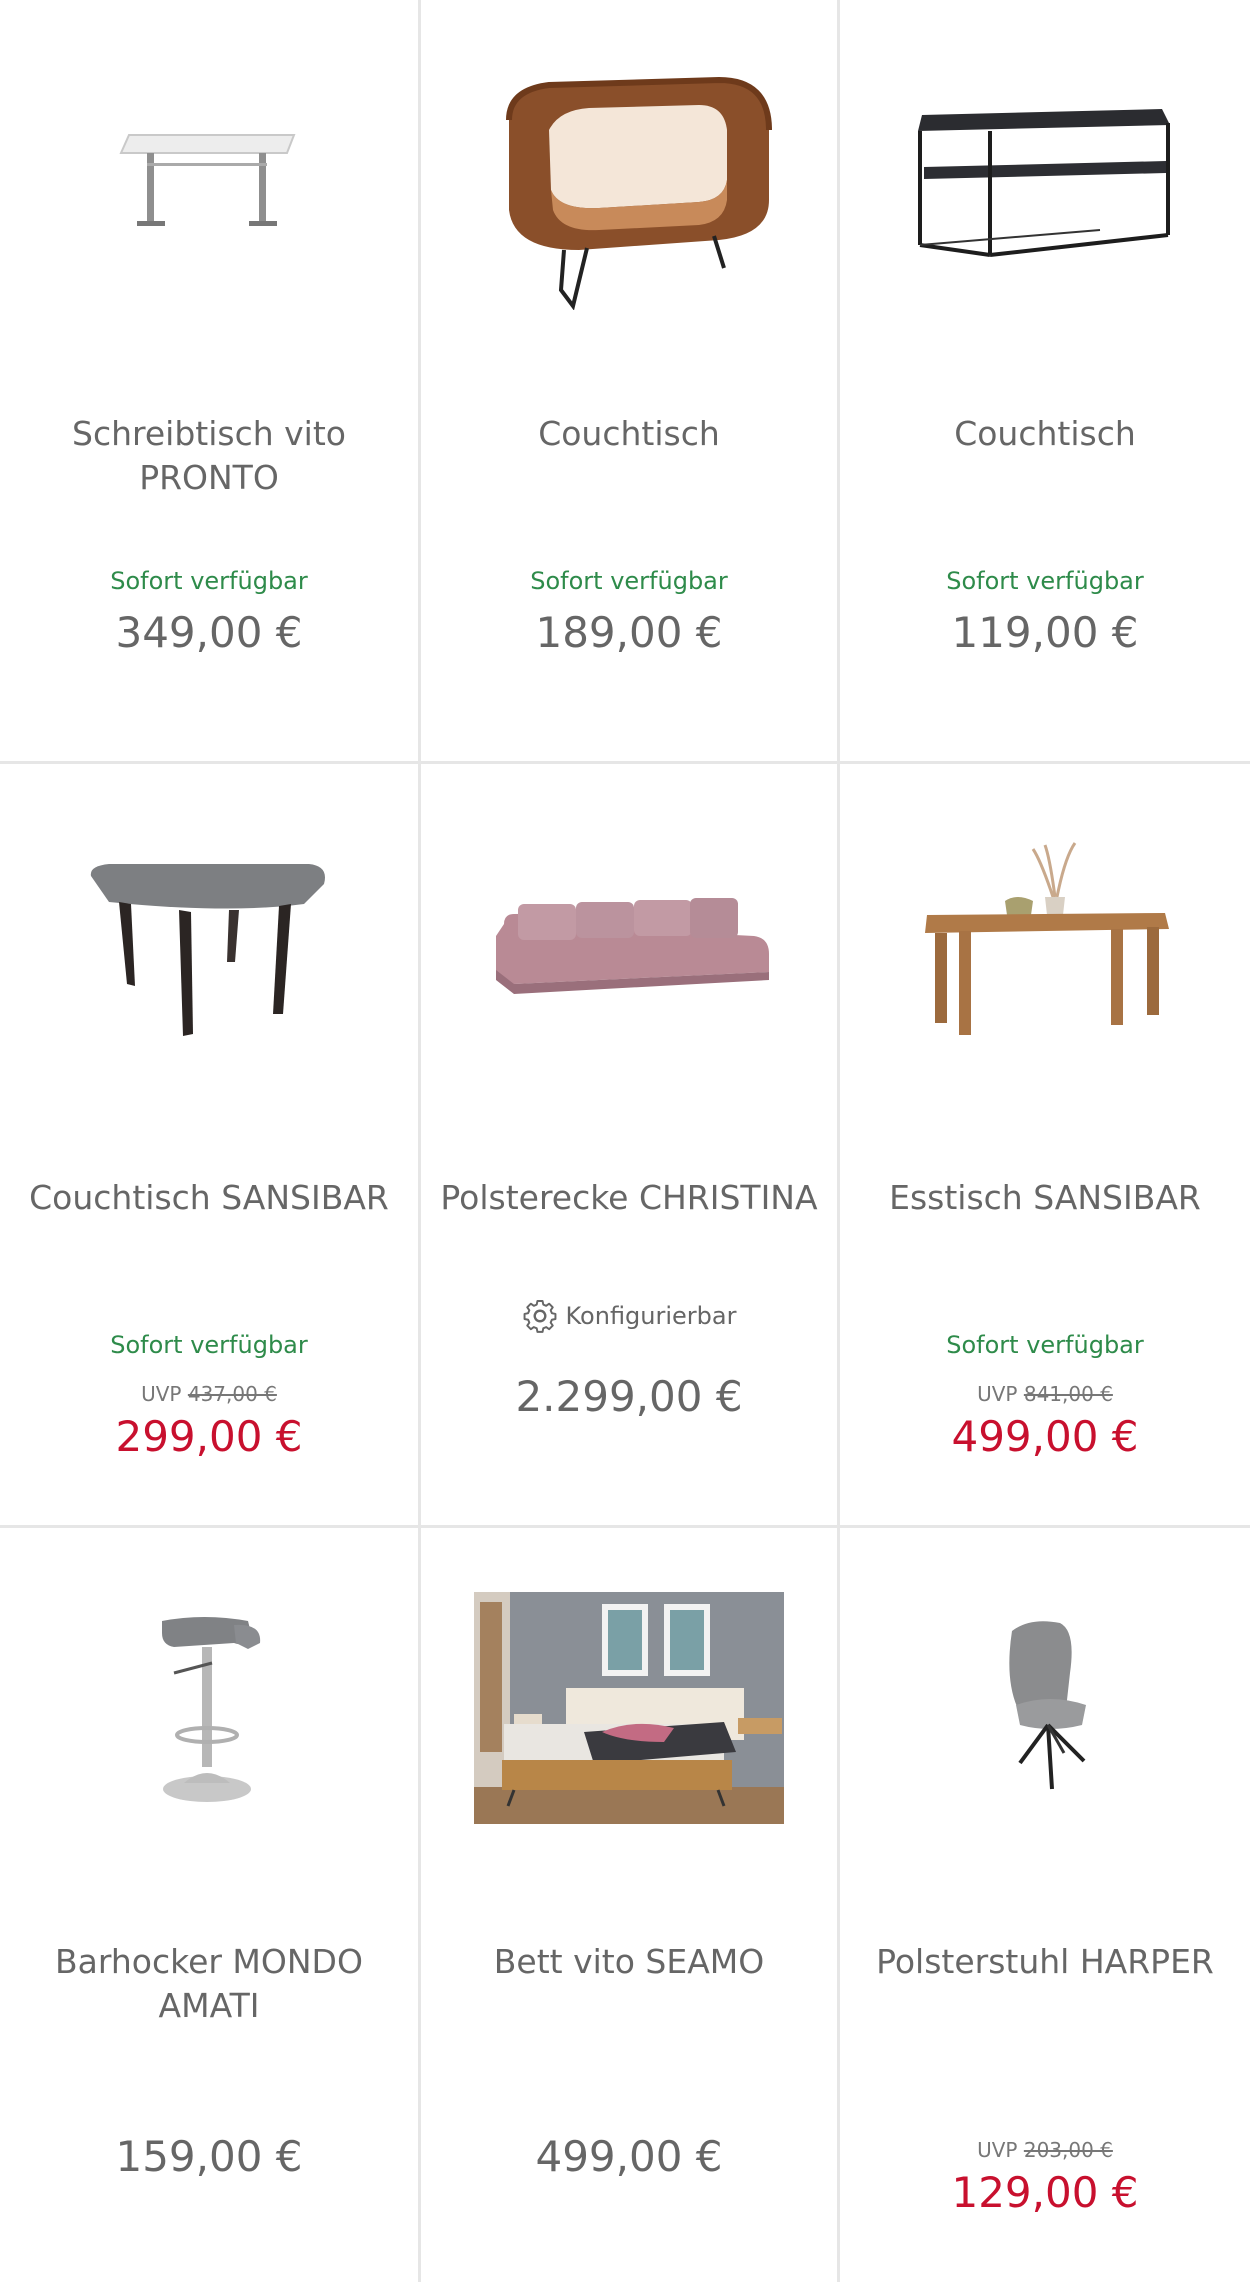 This screenshot has width=1250, height=2282. What do you see at coordinates (629, 2156) in the screenshot?
I see `product-price: 499,00 €` at bounding box center [629, 2156].